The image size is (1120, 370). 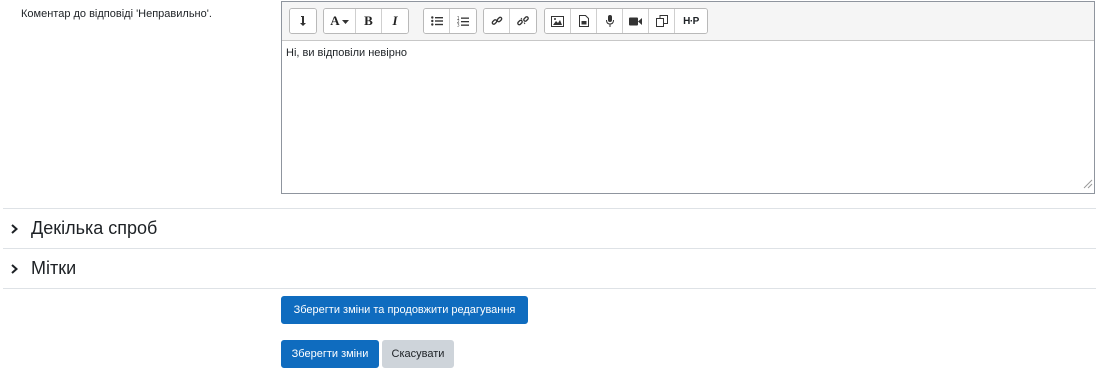 I want to click on record-audio-button, so click(x=610, y=21).